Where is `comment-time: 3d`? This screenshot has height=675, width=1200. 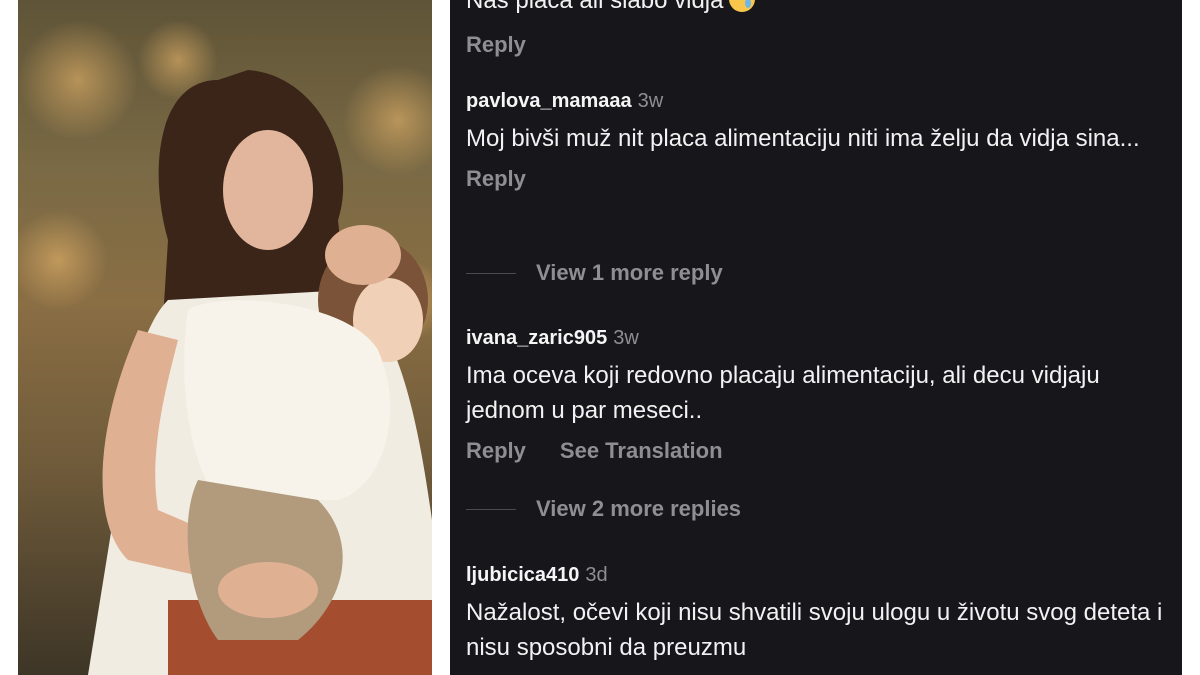
comment-time: 3d is located at coordinates (596, 575).